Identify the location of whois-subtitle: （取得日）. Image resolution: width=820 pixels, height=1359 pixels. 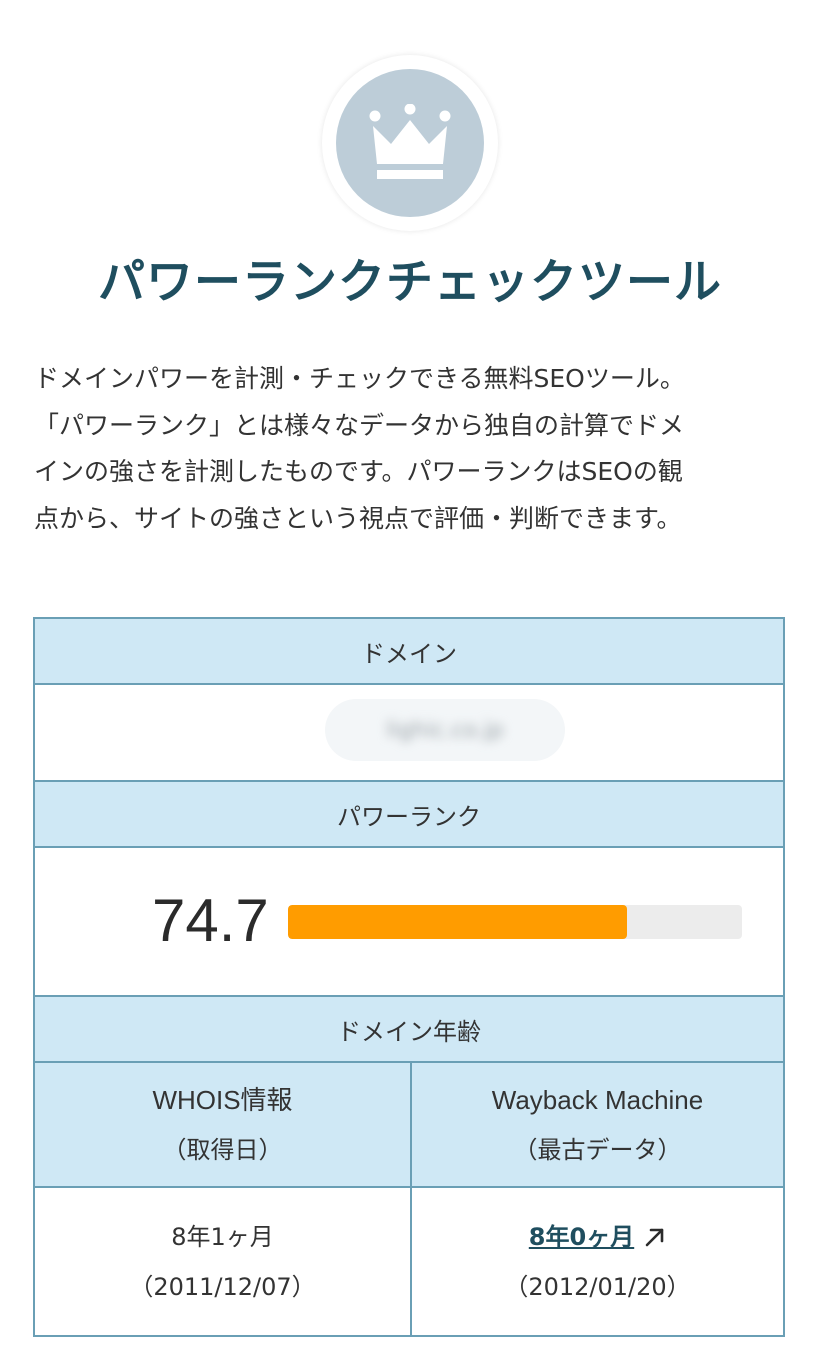
(222, 1149).